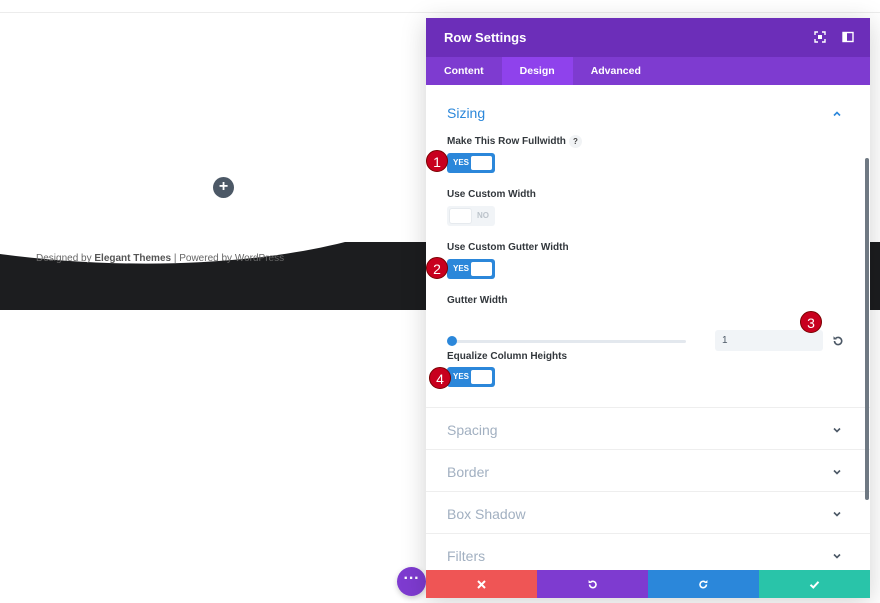 The height and width of the screenshot is (603, 880). Describe the element at coordinates (537, 71) in the screenshot. I see `tab-design: Design` at that location.